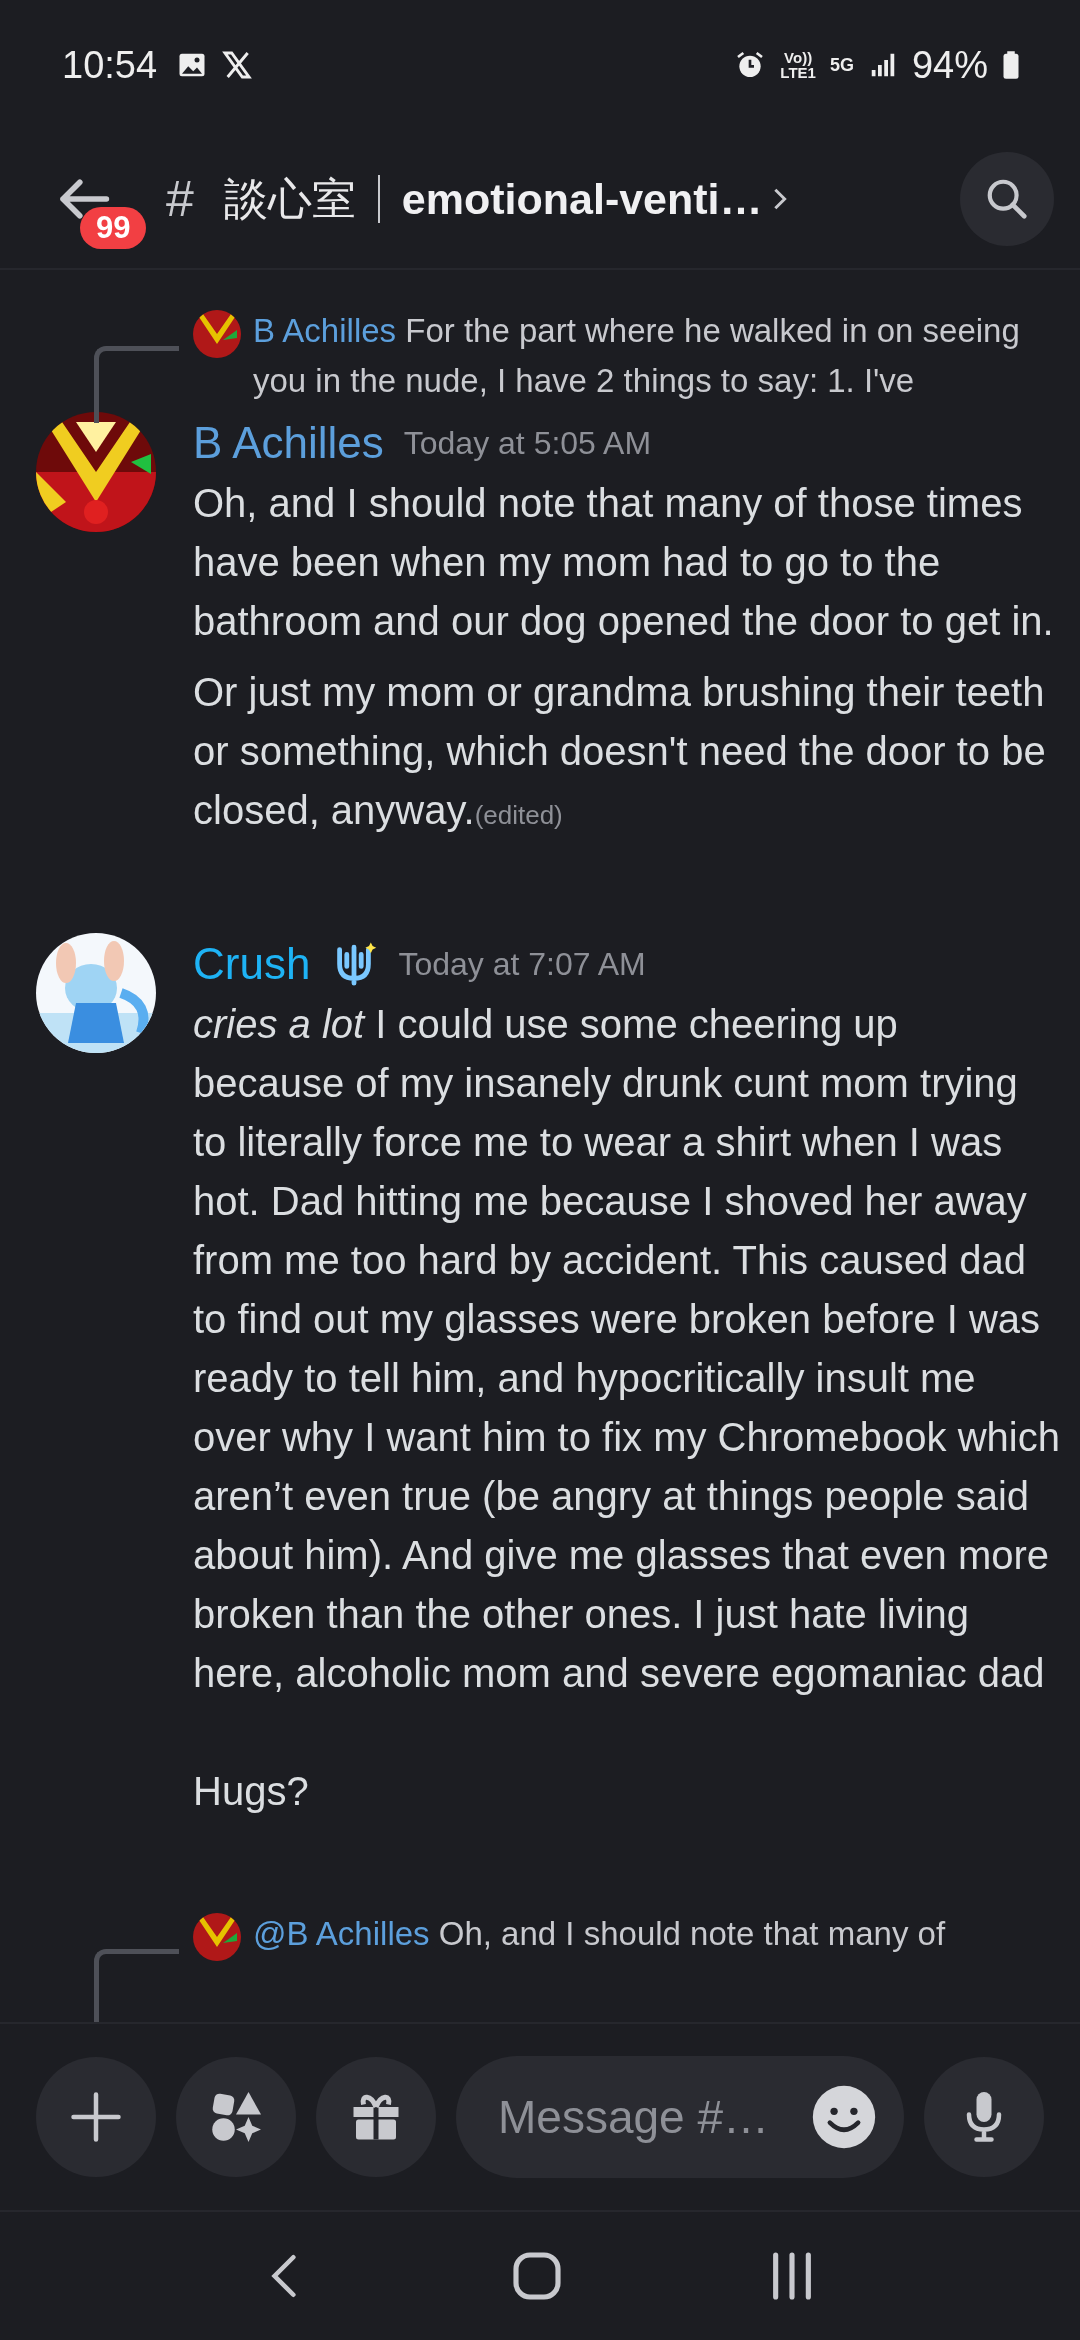  What do you see at coordinates (252, 964) in the screenshot?
I see `author-name: Crush` at bounding box center [252, 964].